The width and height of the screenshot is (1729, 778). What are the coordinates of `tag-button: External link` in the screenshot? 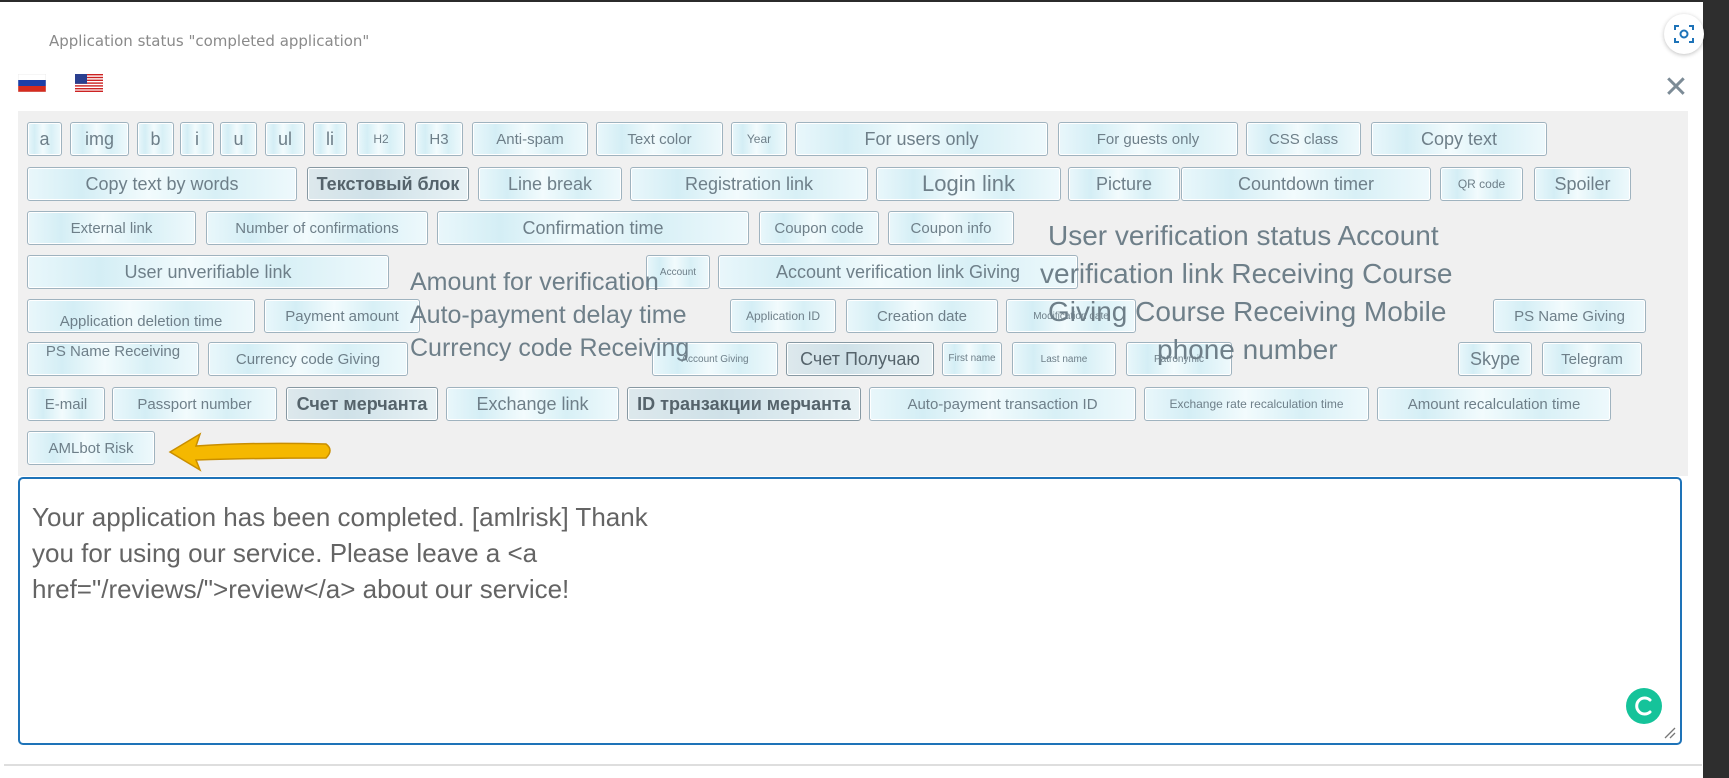 It's located at (111, 228).